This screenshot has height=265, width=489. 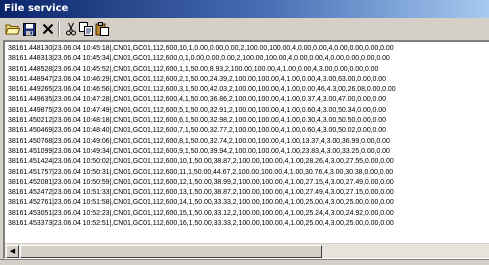 I want to click on copy-icon, so click(x=86, y=29).